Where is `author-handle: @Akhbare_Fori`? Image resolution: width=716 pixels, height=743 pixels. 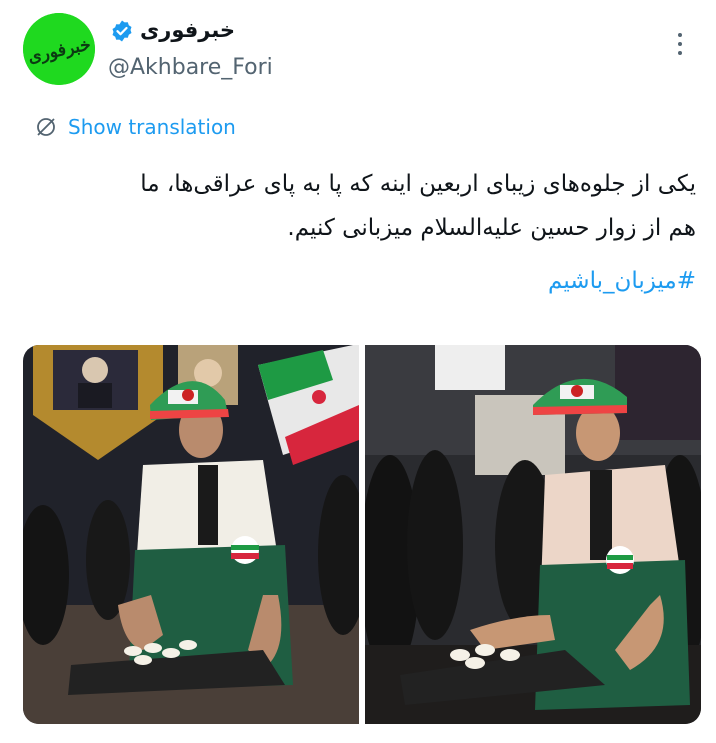
author-handle: @Akhbare_Fori is located at coordinates (190, 67).